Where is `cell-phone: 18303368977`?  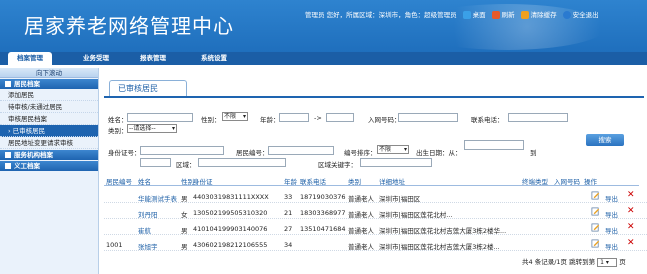 cell-phone: 18303368977 is located at coordinates (323, 213).